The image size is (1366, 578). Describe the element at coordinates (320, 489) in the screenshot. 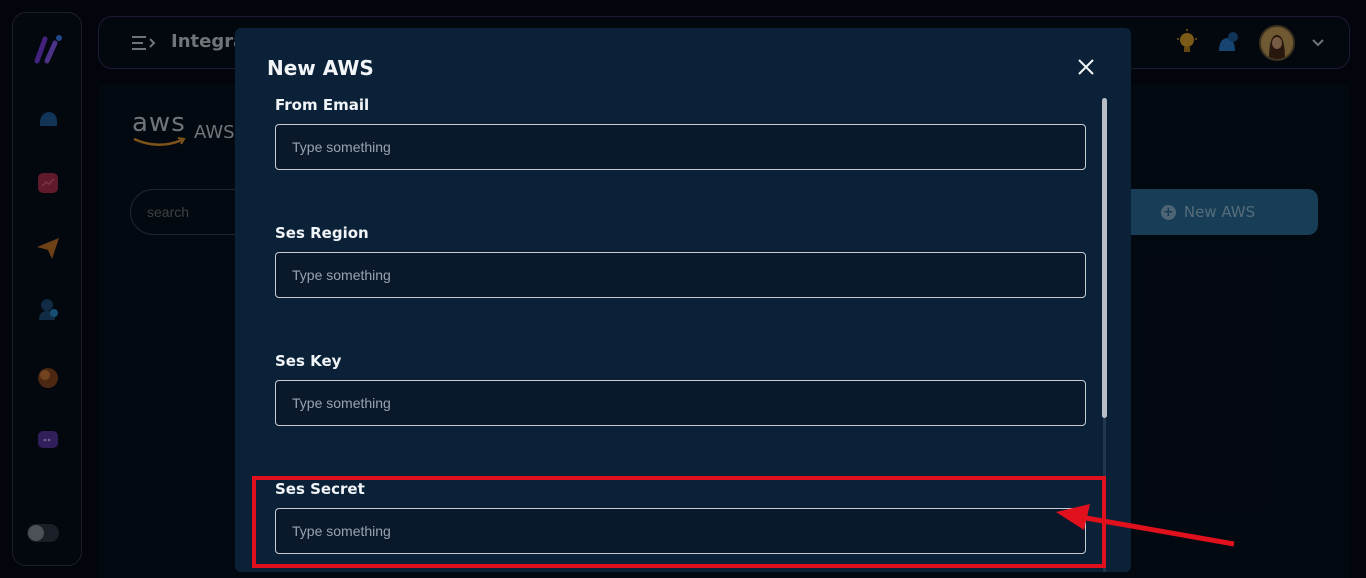

I see `ses-secret-label: Ses Secret` at that location.